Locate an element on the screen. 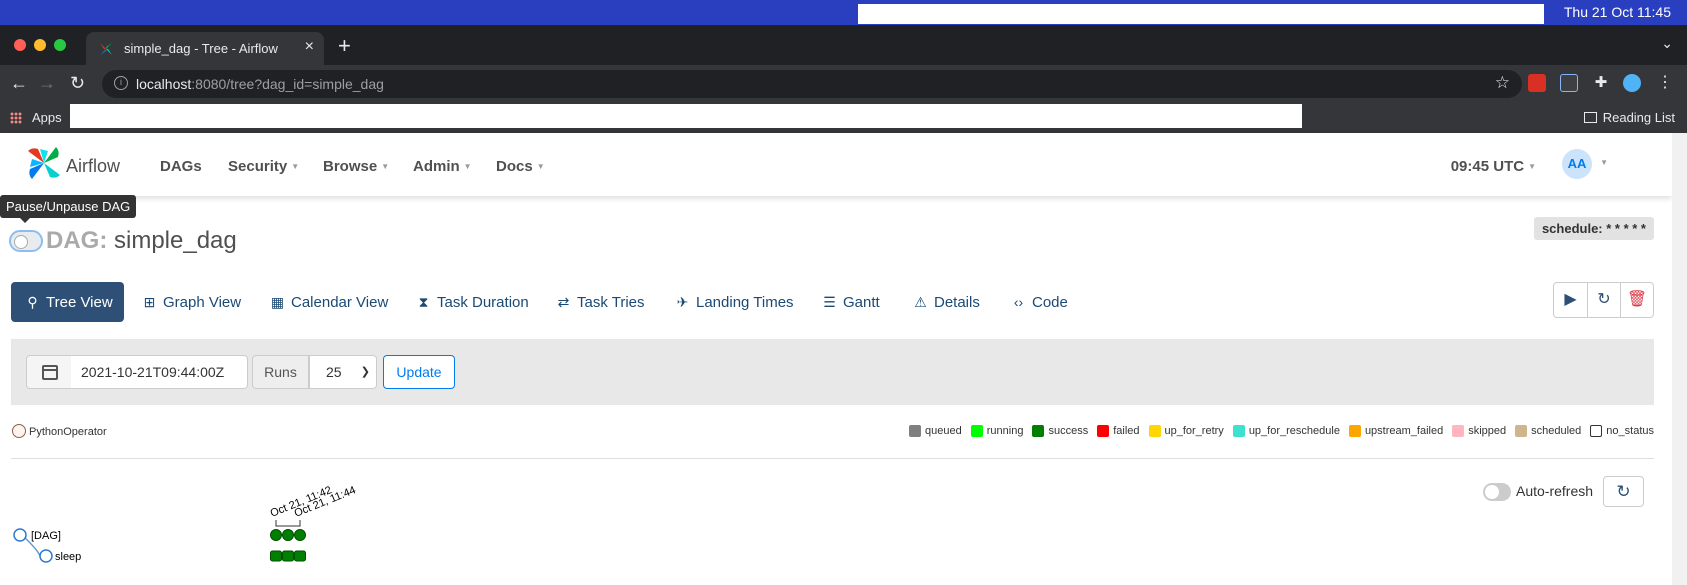 This screenshot has width=1687, height=585. nav-dags: DAGs is located at coordinates (181, 166).